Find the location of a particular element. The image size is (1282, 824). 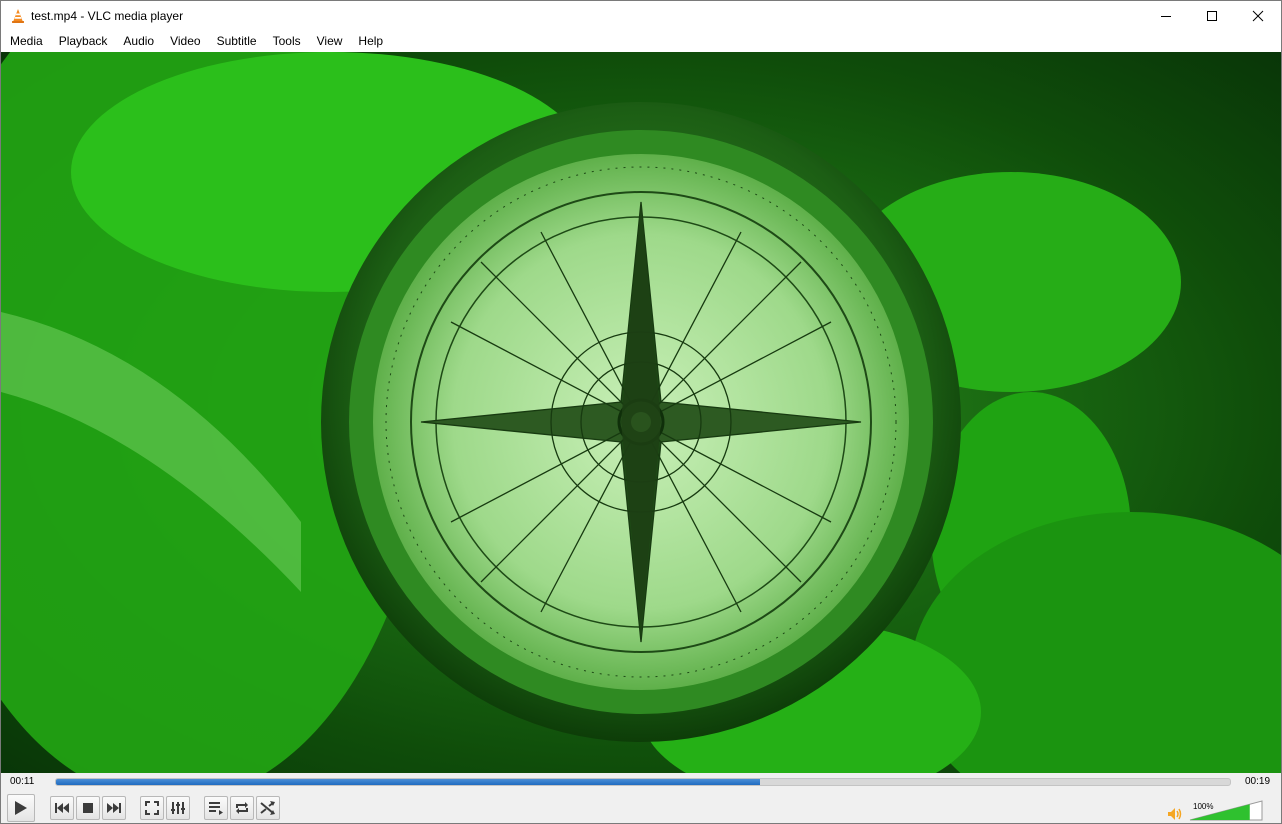

playlist-icon is located at coordinates (216, 808).